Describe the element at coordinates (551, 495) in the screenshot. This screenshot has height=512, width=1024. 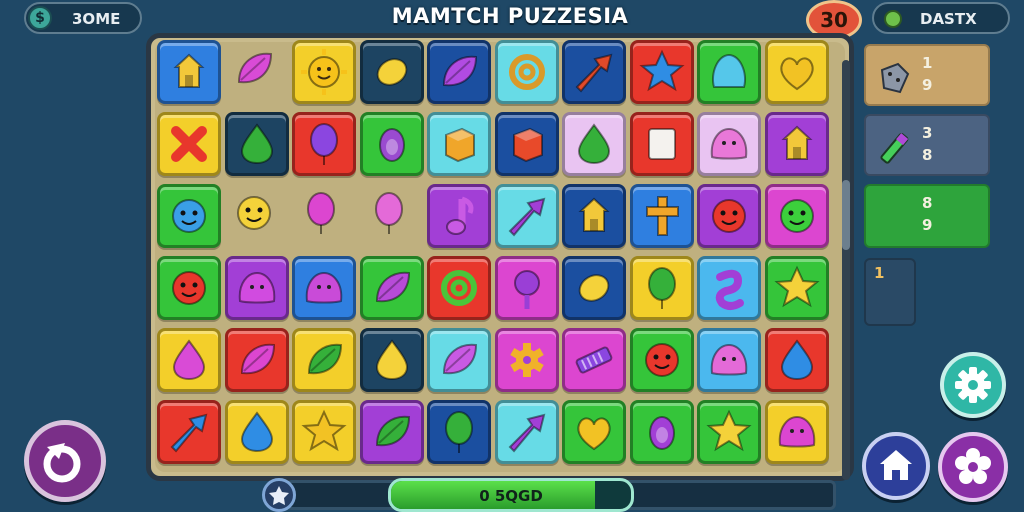
I see `progress-area: 0 5QGD` at that location.